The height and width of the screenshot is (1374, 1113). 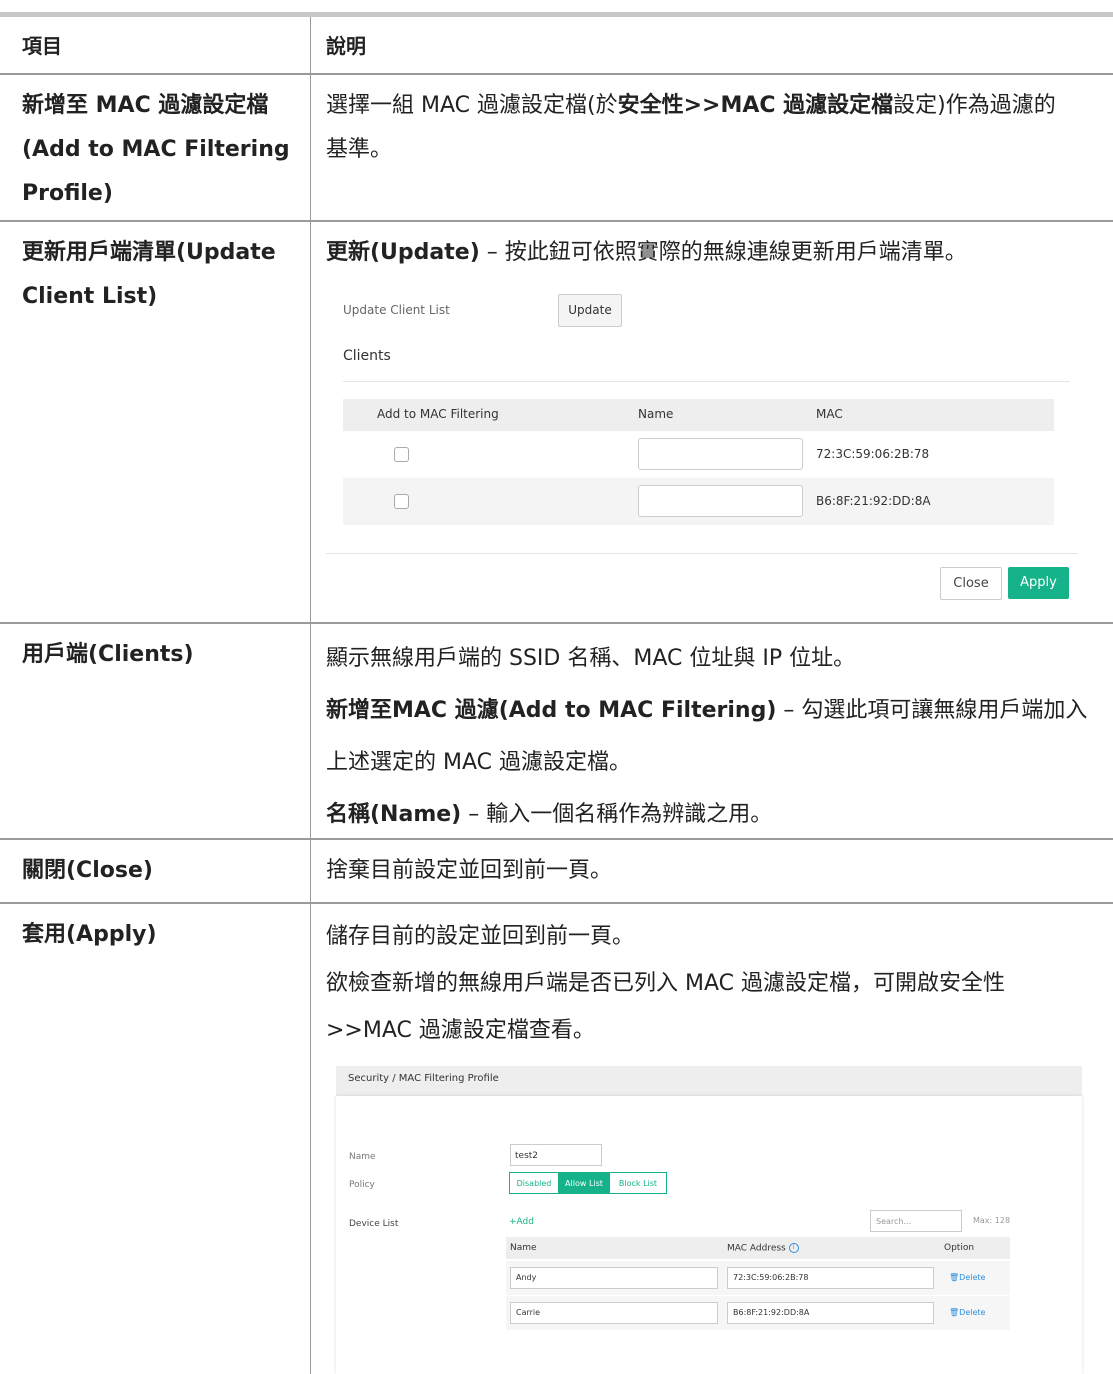 What do you see at coordinates (108, 654) in the screenshot?
I see `row3-item: 用戶端(Clients)` at bounding box center [108, 654].